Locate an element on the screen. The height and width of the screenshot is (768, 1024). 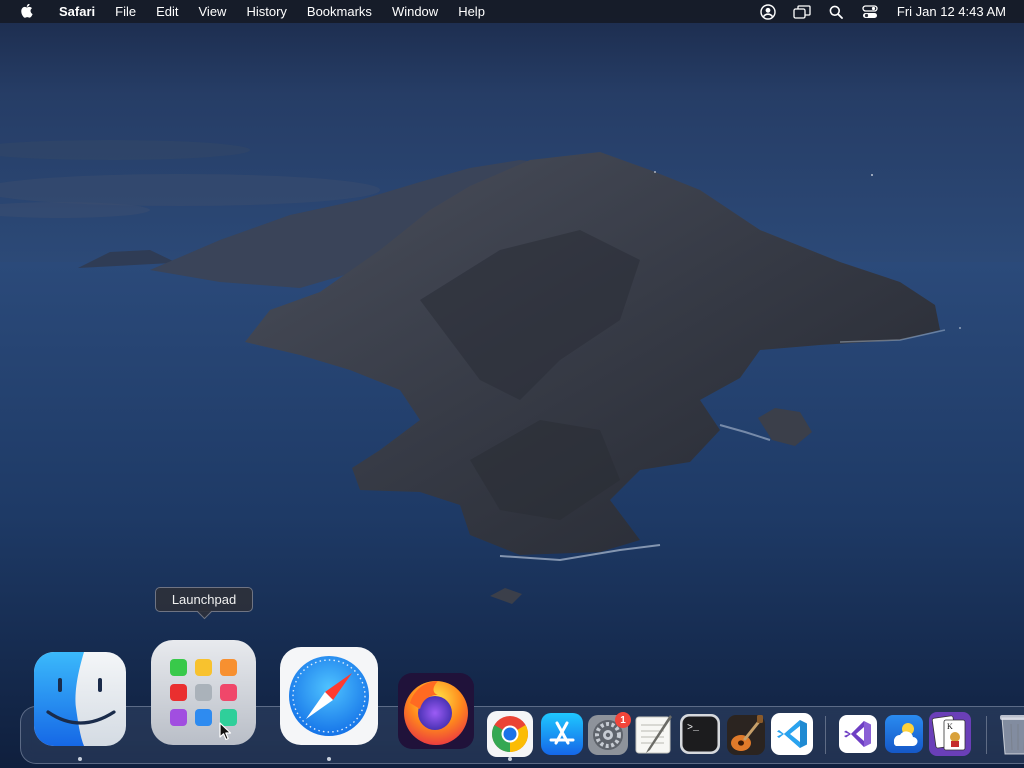
launchpad-tooltip: Launchpad is located at coordinates (204, 599).